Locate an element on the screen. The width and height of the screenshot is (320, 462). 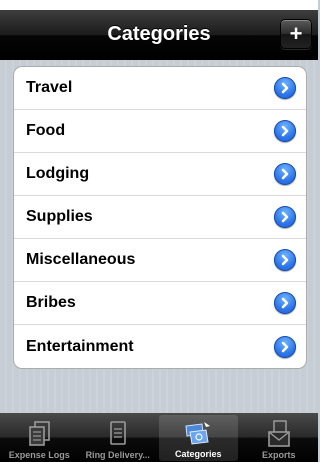
expense-logs-icon is located at coordinates (39, 434).